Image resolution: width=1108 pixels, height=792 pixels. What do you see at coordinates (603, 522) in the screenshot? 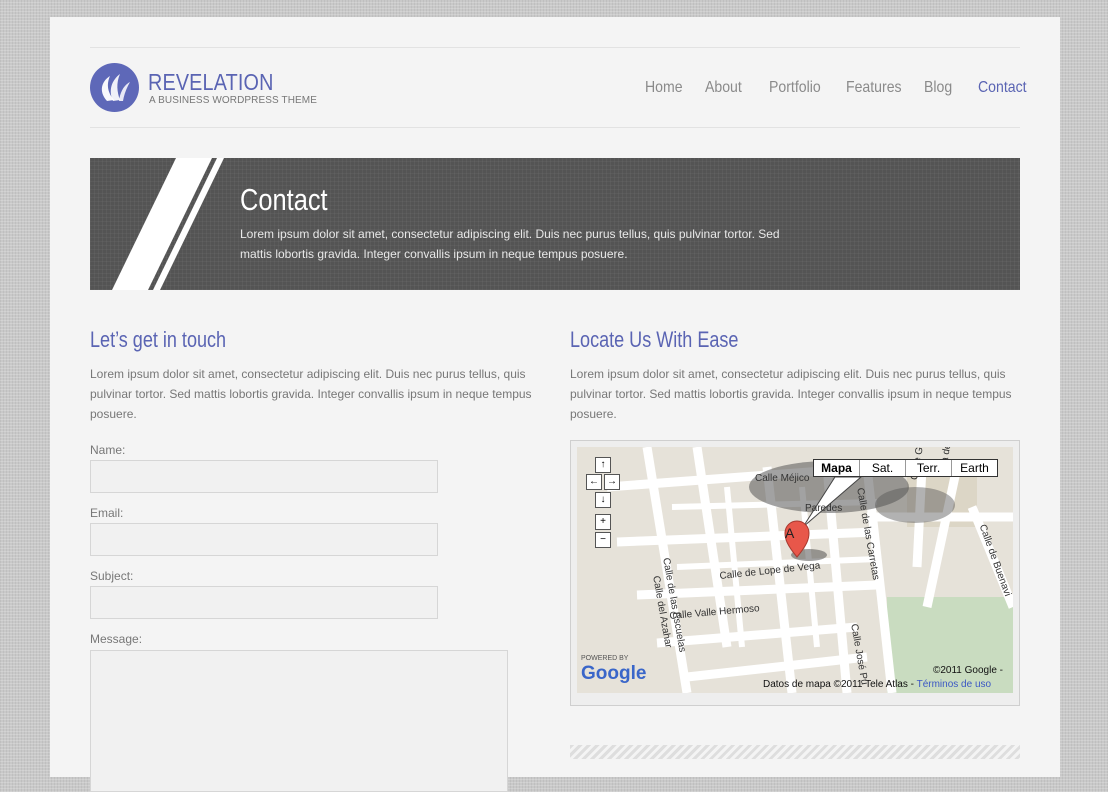
I see `zoom-in-icon: +` at bounding box center [603, 522].